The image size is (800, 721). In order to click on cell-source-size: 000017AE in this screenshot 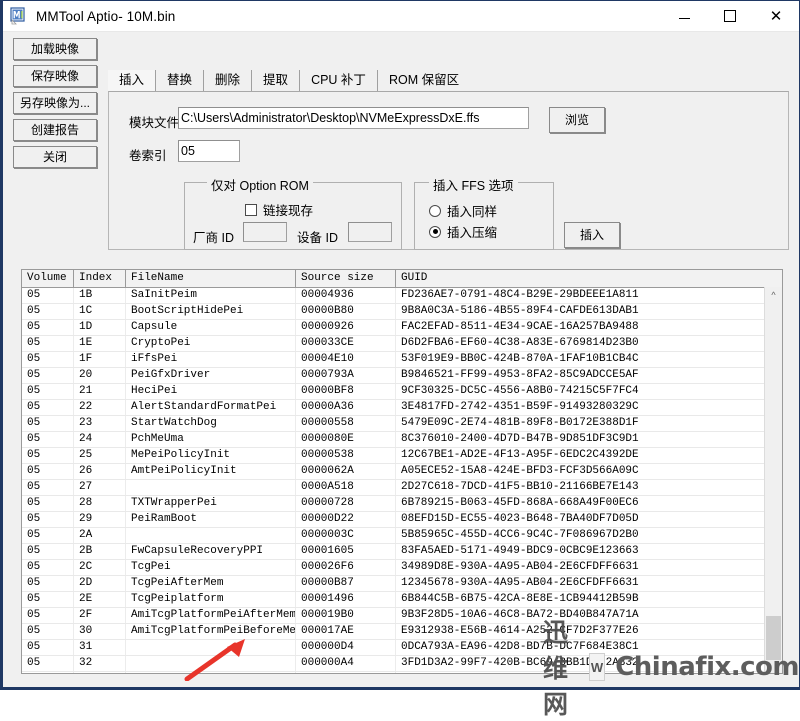, I will do `click(346, 631)`.